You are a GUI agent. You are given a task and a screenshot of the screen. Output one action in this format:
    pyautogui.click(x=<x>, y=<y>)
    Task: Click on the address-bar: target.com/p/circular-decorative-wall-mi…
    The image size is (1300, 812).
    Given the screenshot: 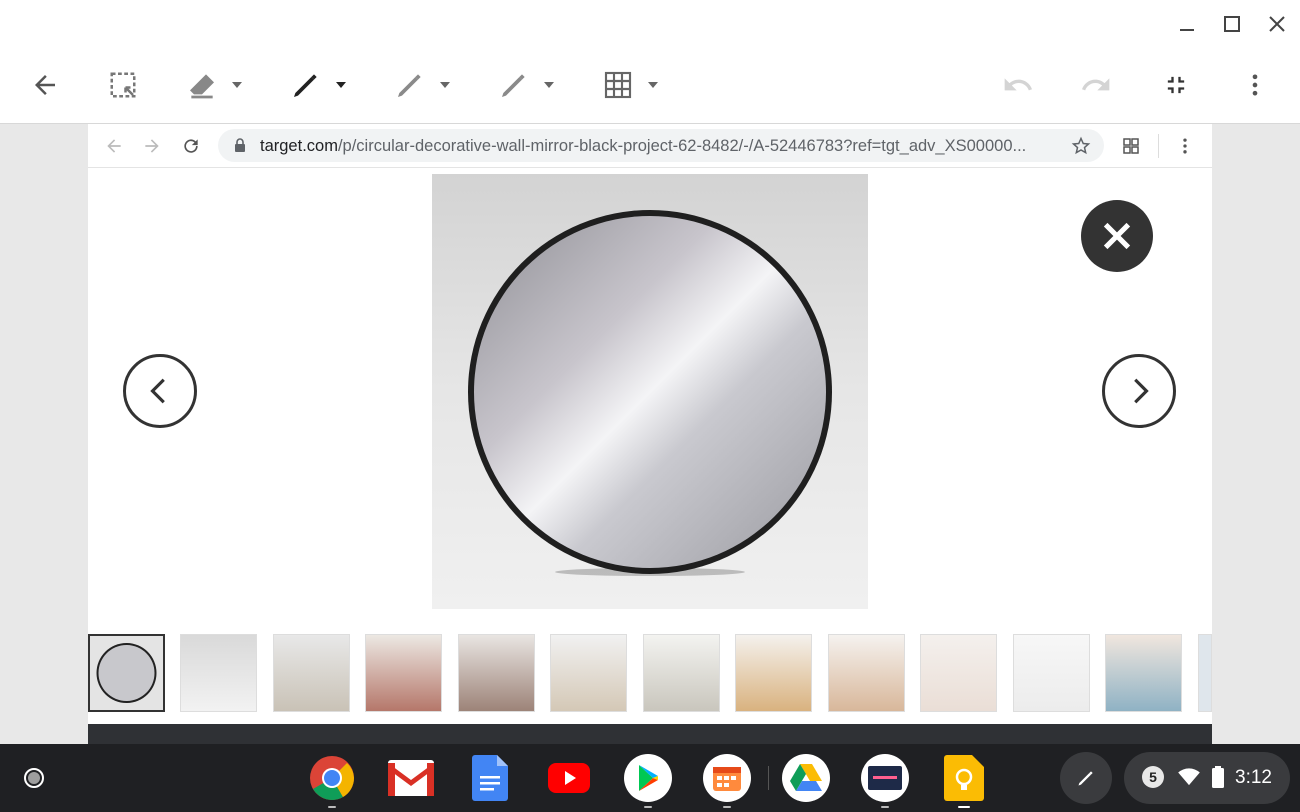 What is the action you would take?
    pyautogui.click(x=661, y=145)
    